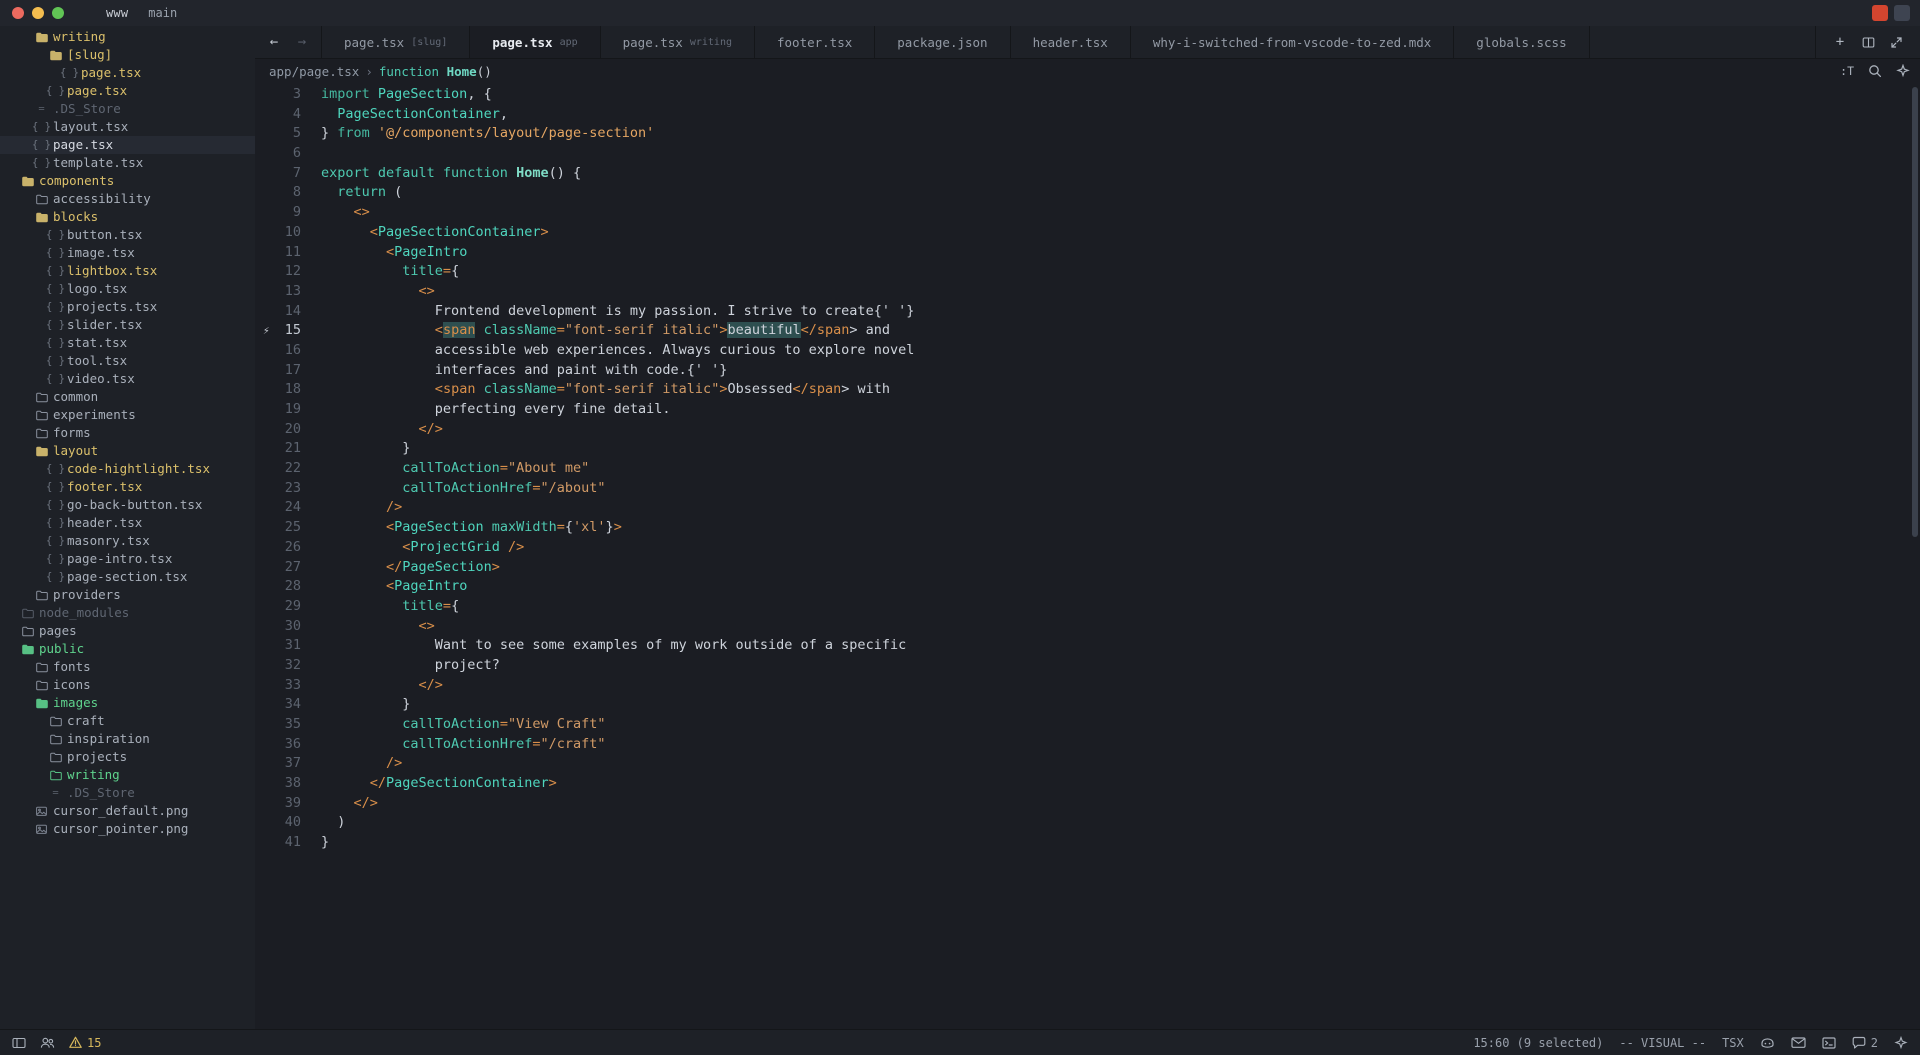 This screenshot has height=1055, width=1920. I want to click on share-button, so click(1902, 13).